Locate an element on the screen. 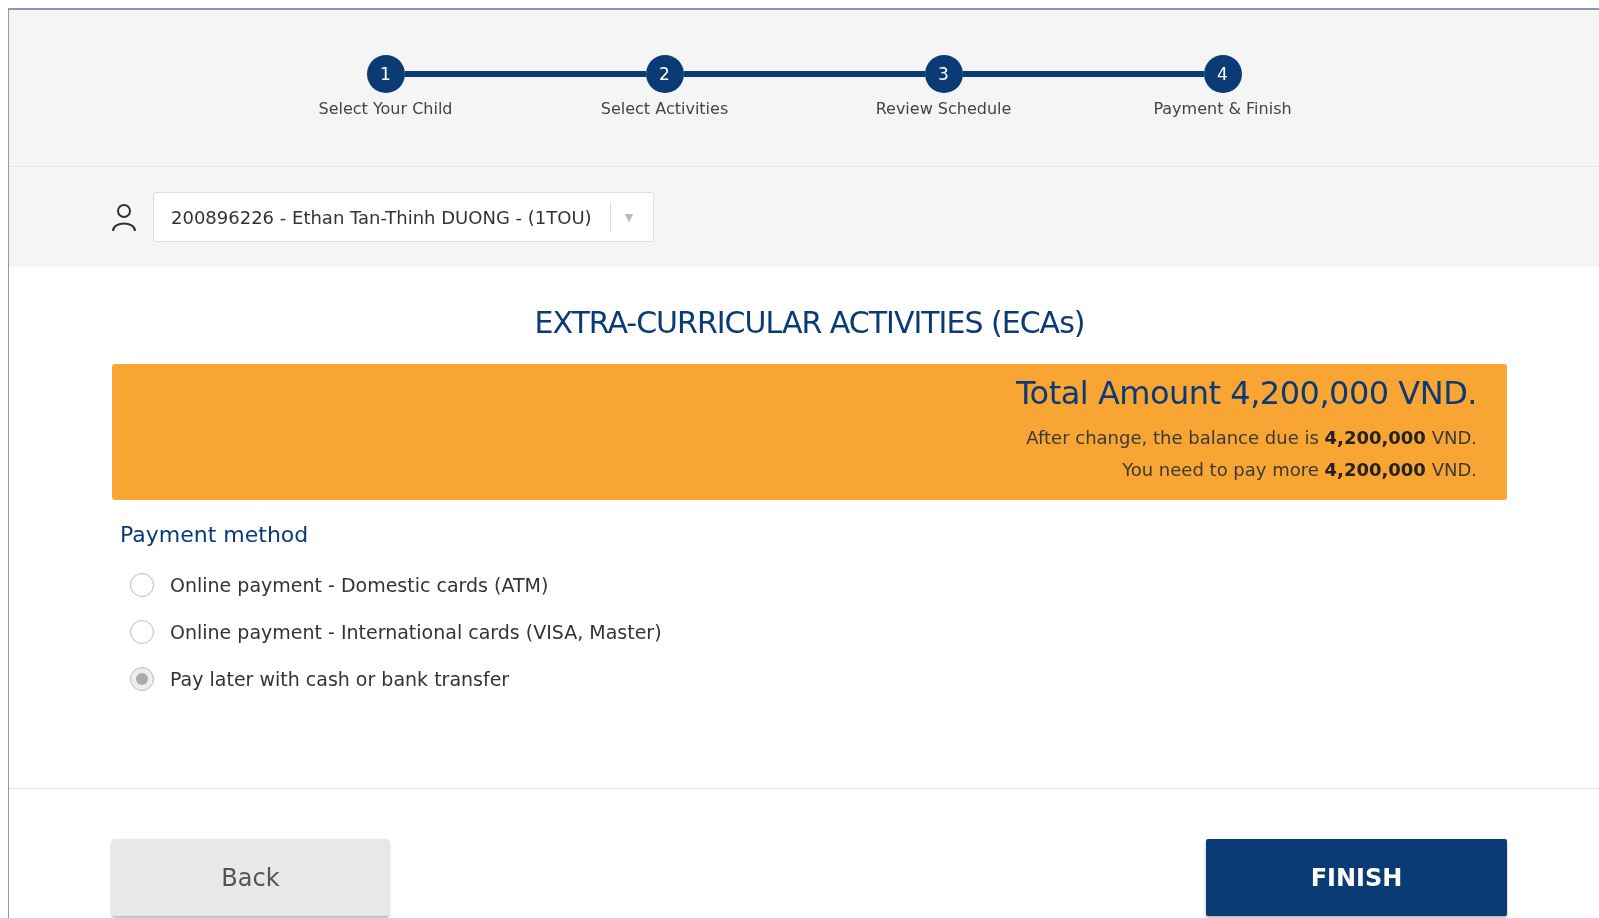 The image size is (1599, 918). step-number: 1 is located at coordinates (385, 74).